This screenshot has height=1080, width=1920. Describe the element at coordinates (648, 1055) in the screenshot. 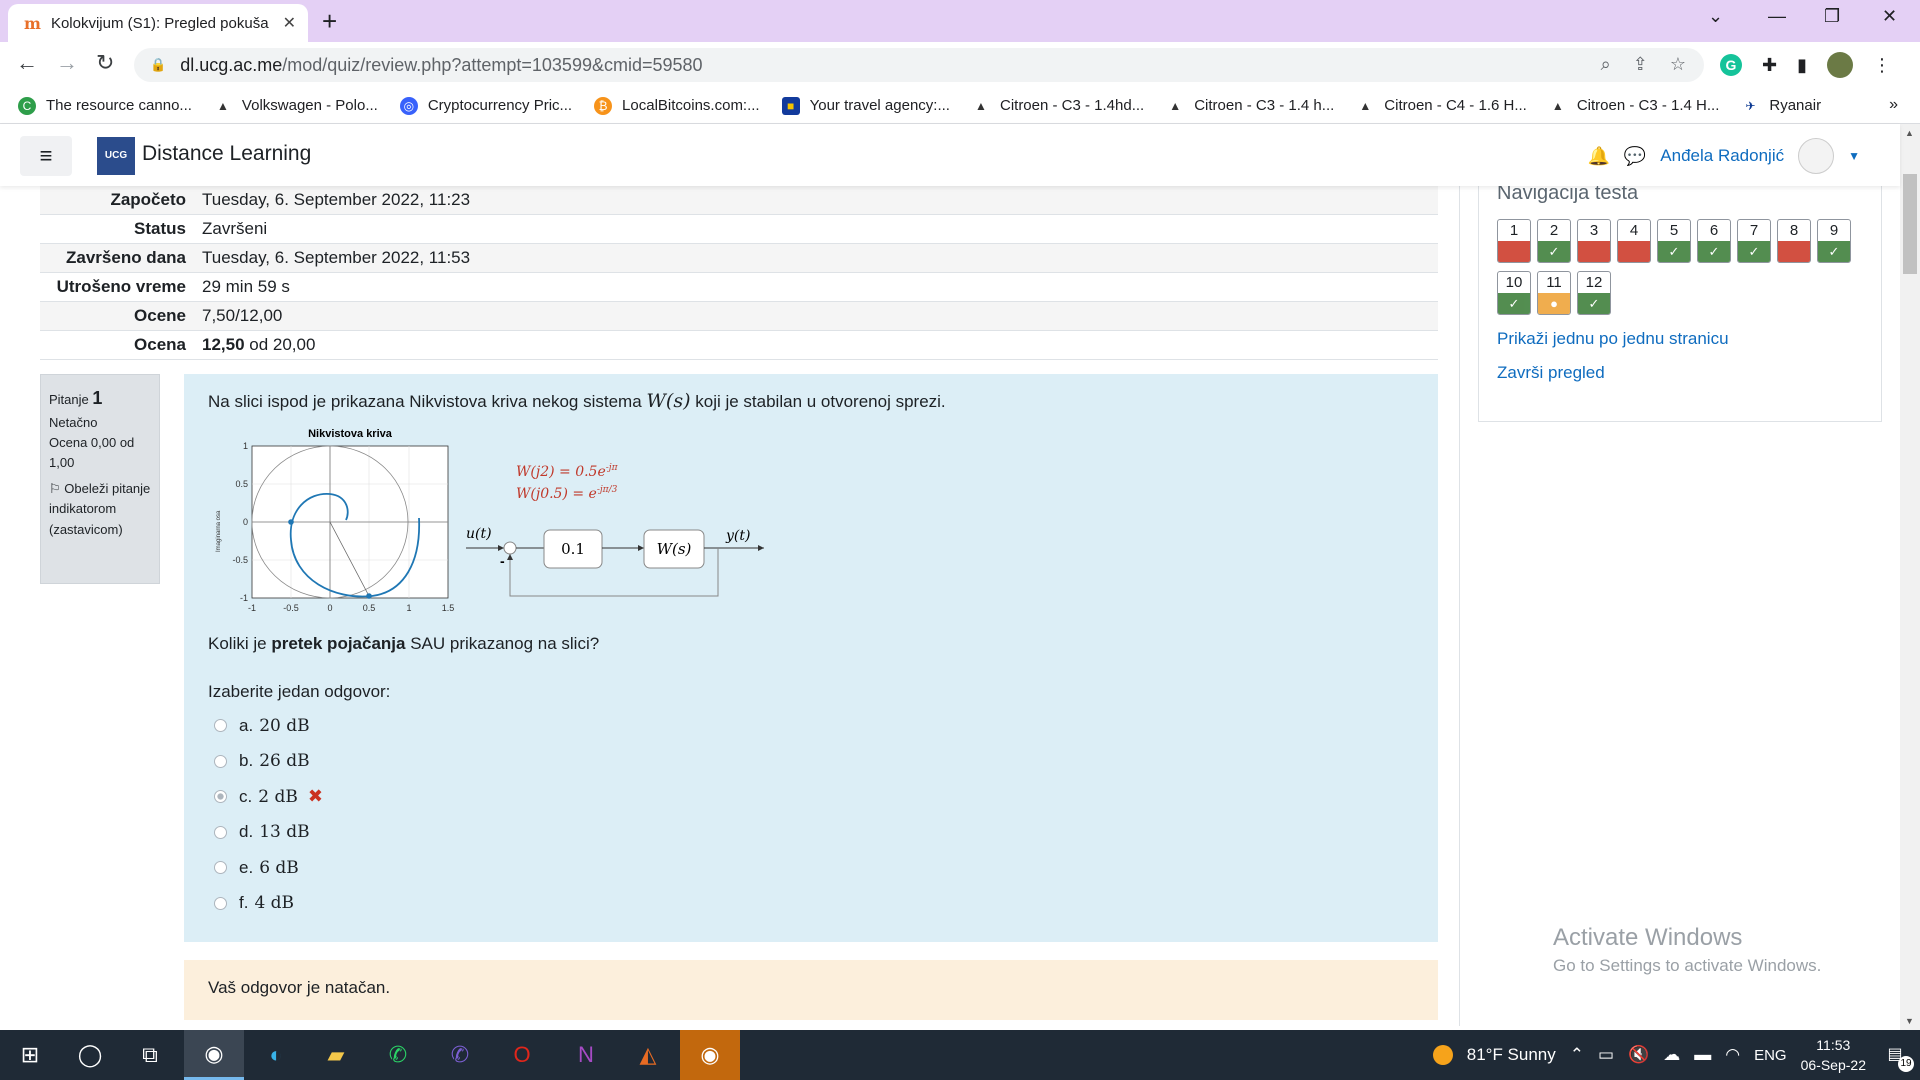

I see `matlab-icon: ◭` at that location.